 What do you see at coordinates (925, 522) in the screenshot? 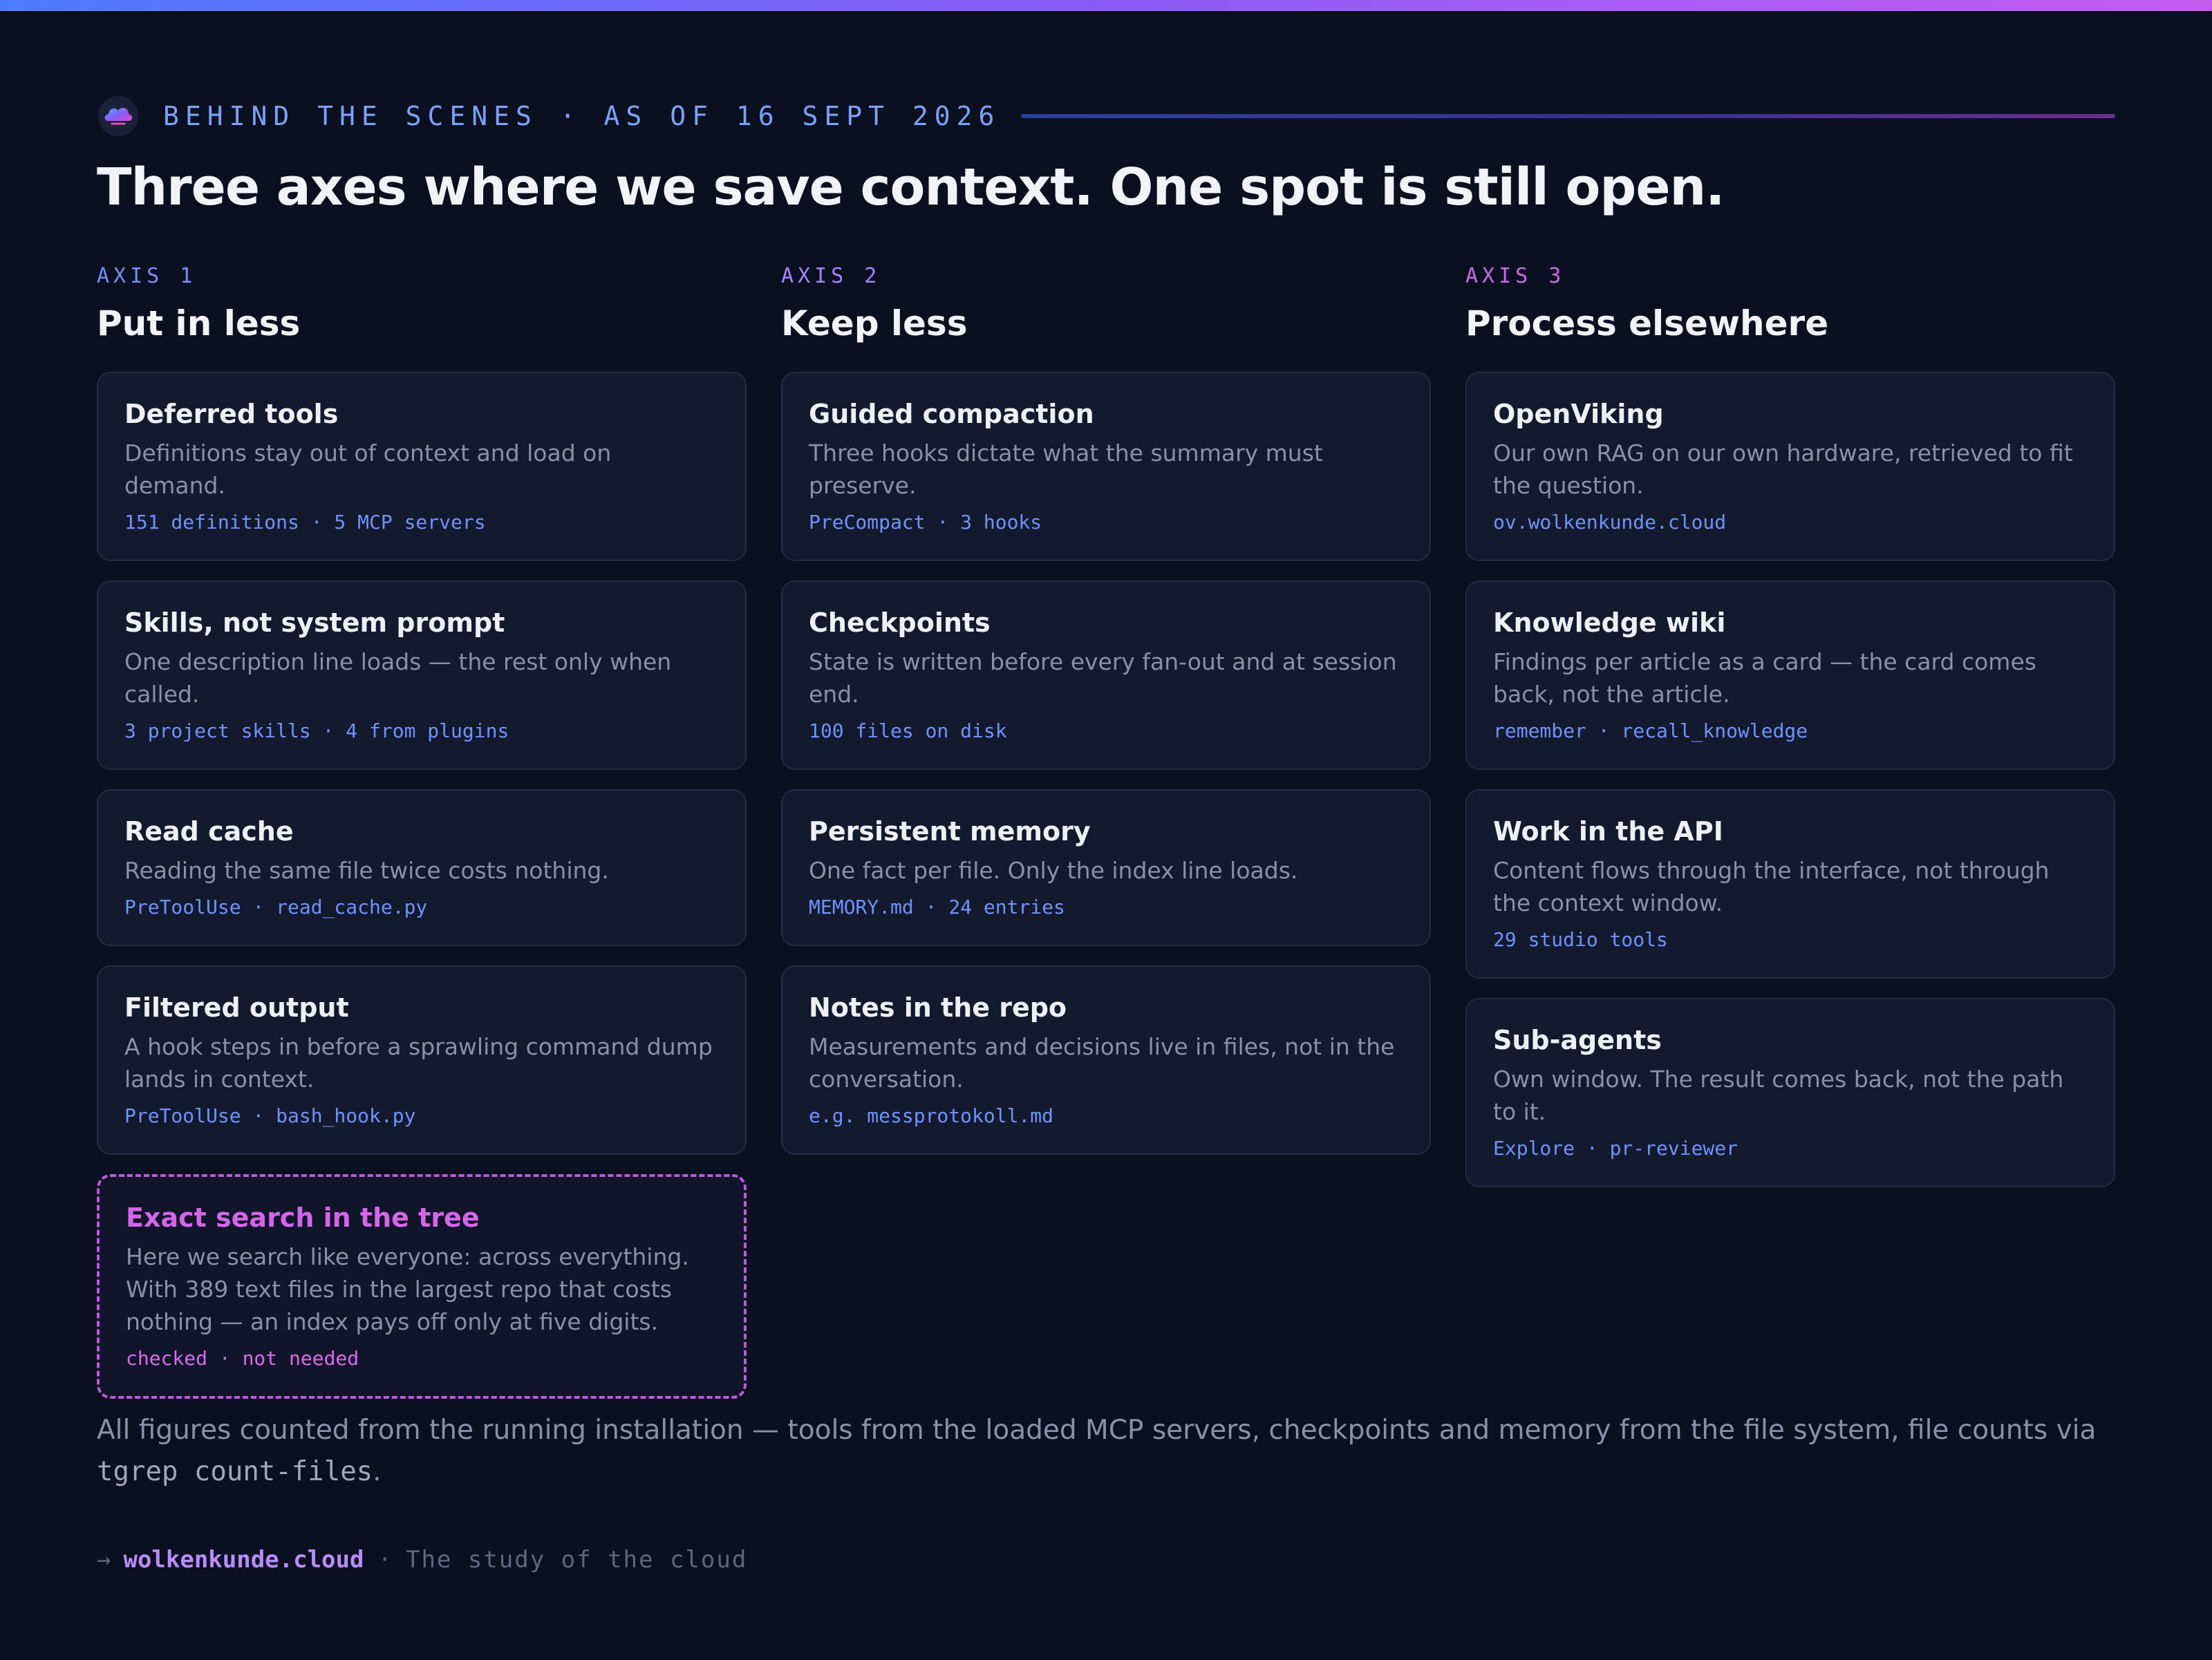
I see `card-meta: PreCompact · 3 hooks` at bounding box center [925, 522].